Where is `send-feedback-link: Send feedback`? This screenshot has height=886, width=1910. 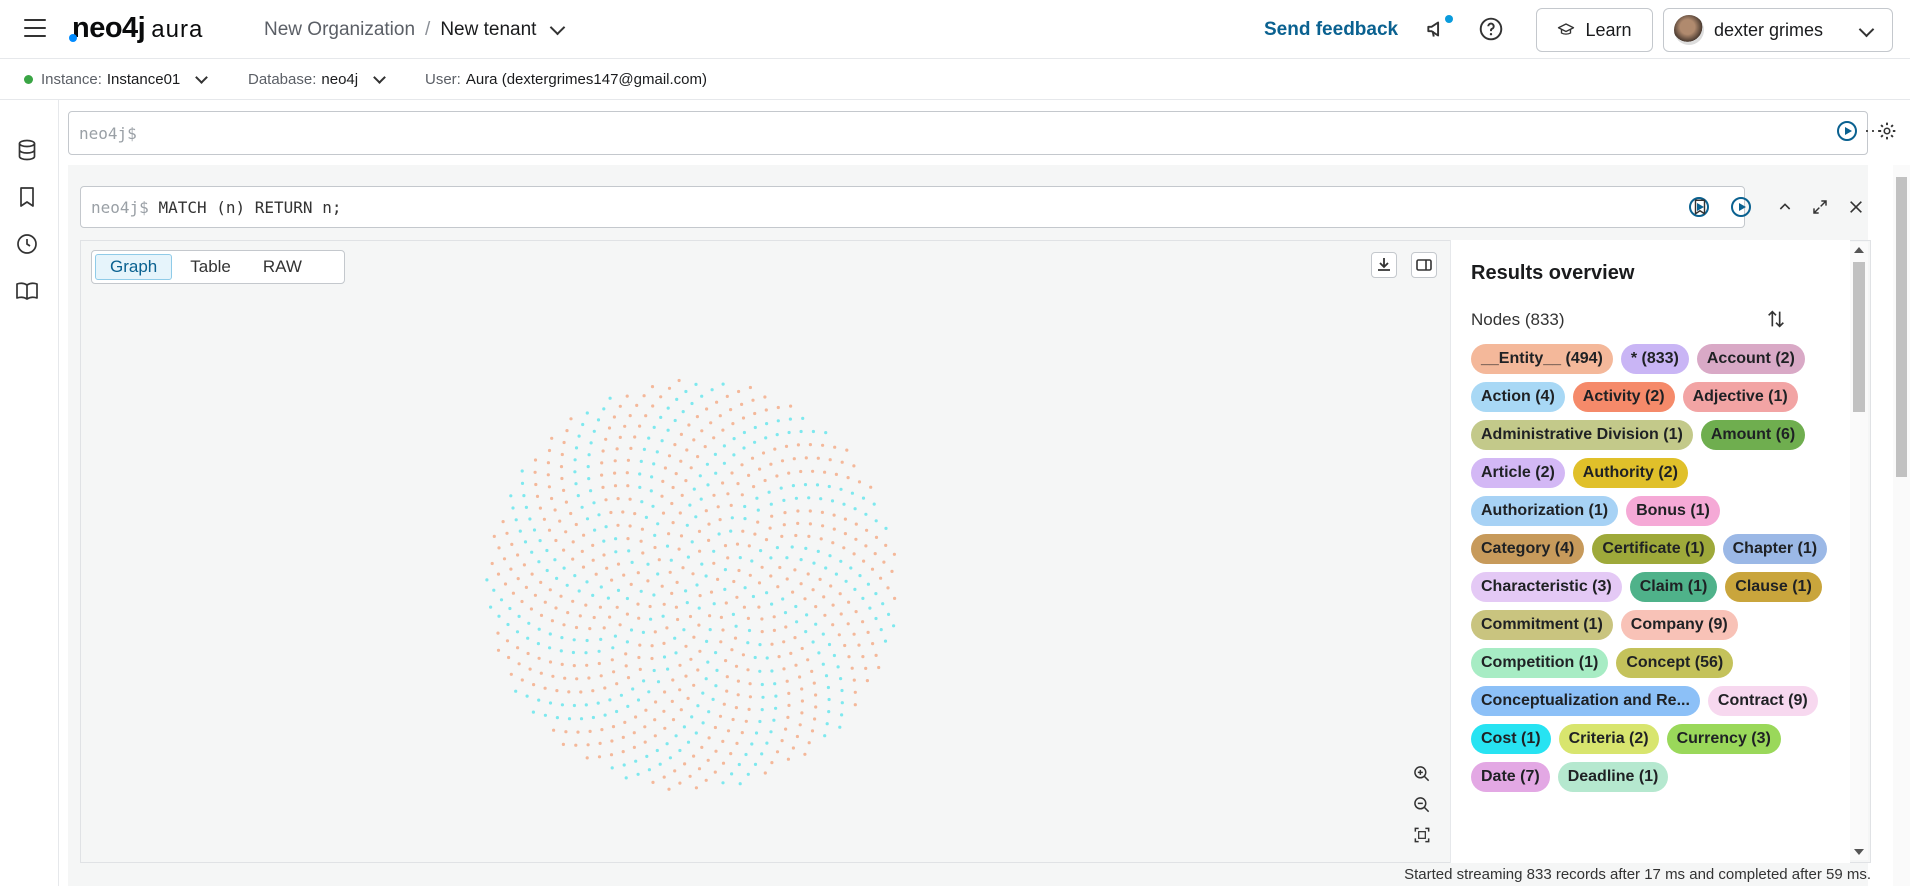 send-feedback-link: Send feedback is located at coordinates (1331, 30).